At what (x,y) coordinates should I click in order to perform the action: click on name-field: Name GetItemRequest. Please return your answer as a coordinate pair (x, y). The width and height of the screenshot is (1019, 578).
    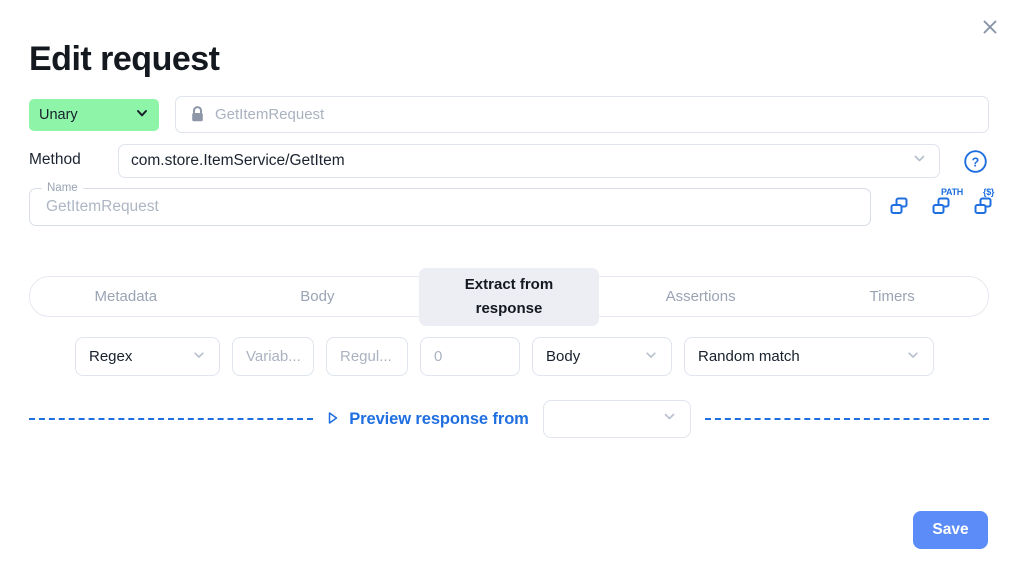
    Looking at the image, I should click on (450, 203).